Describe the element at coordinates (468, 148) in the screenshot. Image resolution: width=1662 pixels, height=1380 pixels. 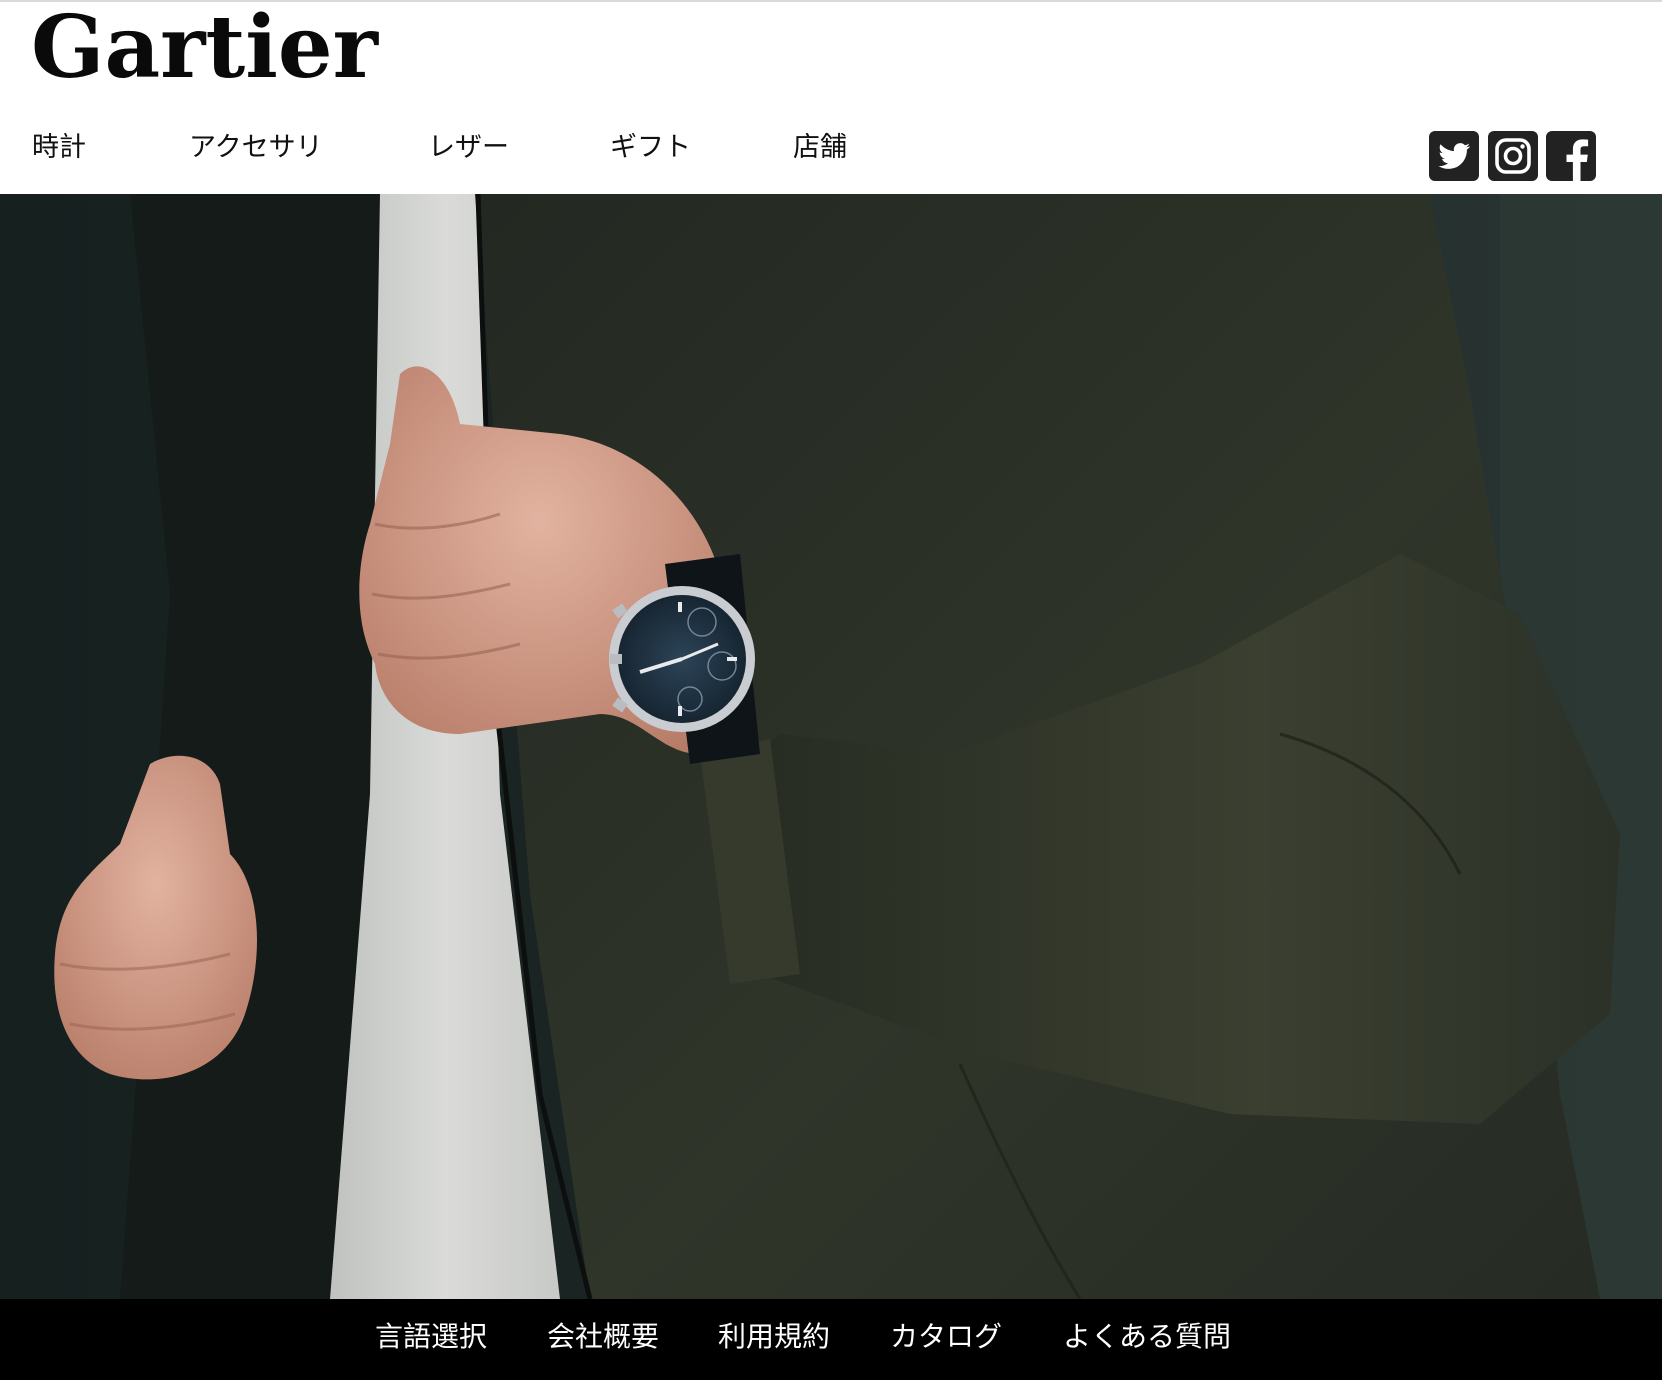
I see `nav-item-leather: レザー` at that location.